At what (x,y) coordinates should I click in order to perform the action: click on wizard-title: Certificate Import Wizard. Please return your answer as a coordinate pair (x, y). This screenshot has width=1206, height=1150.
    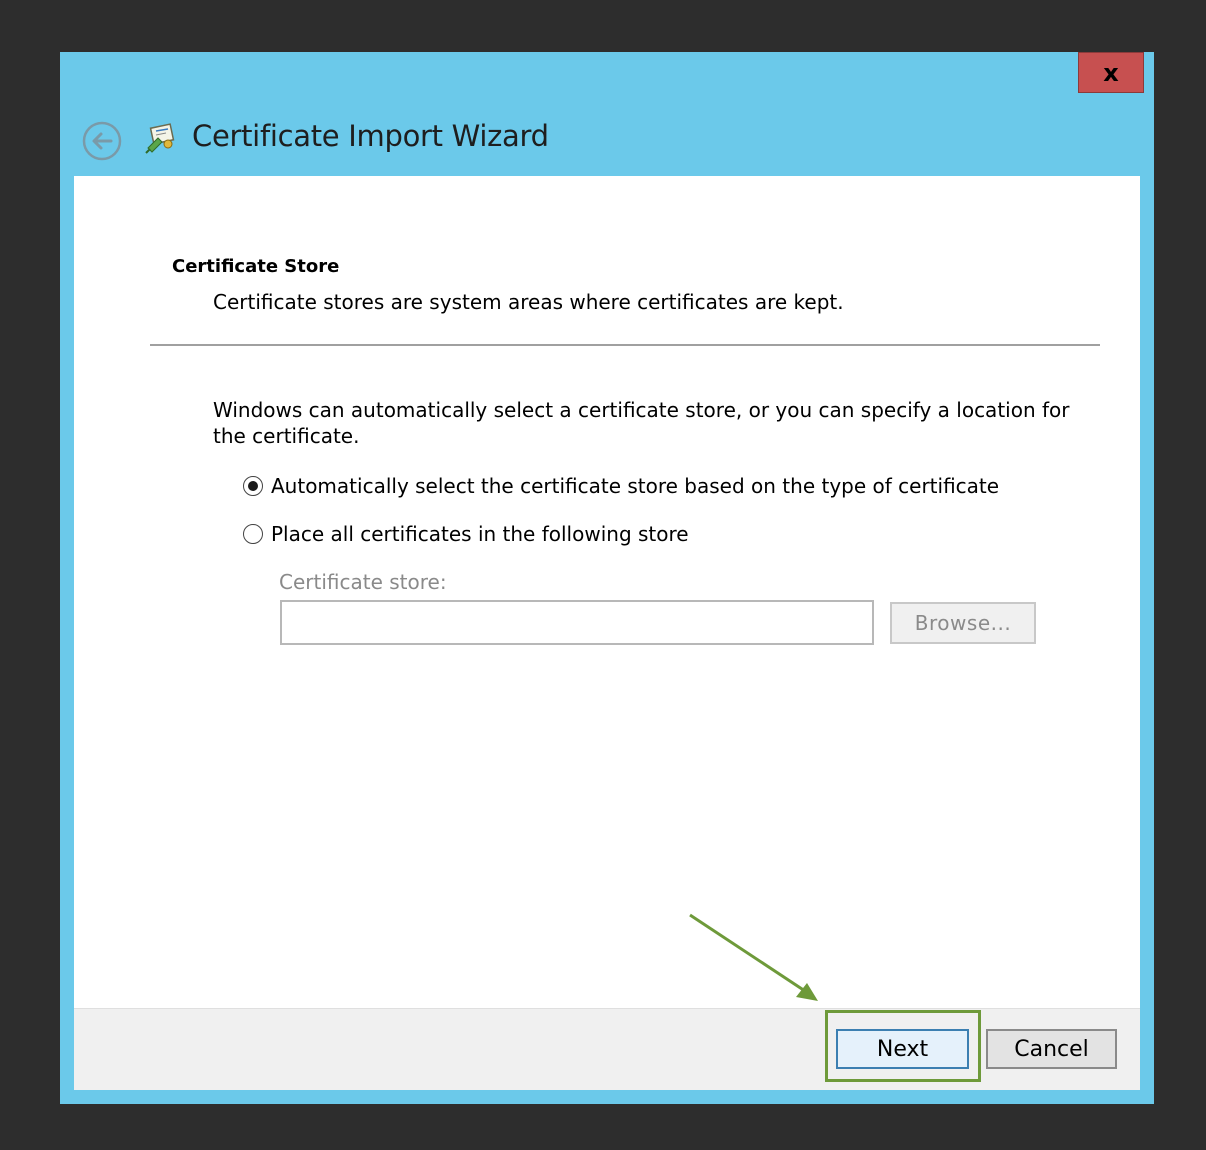
    Looking at the image, I should click on (370, 136).